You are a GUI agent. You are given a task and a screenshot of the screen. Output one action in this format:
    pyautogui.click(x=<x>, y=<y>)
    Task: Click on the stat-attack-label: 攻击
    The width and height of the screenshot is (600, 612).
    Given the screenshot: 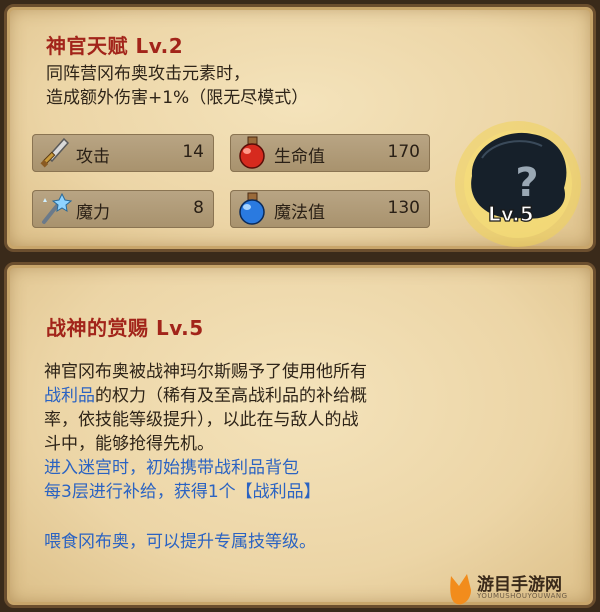 What is the action you would take?
    pyautogui.click(x=93, y=157)
    